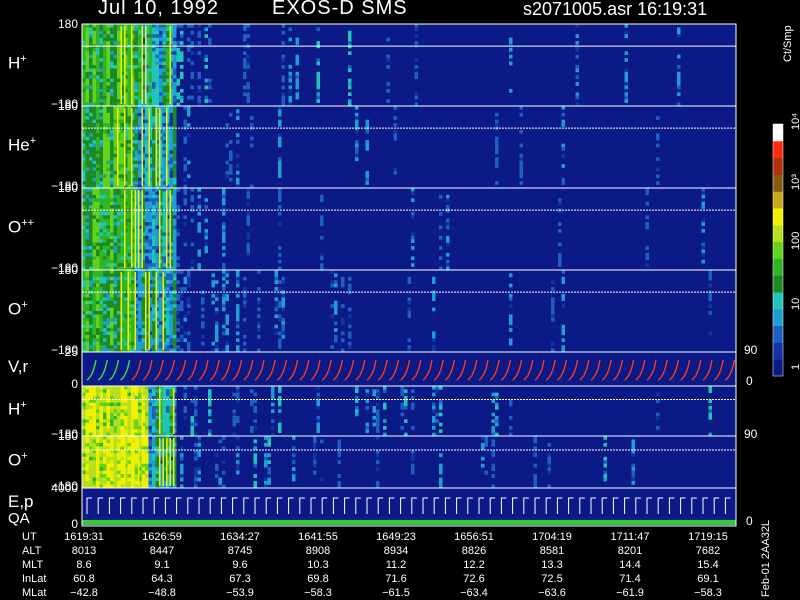  Describe the element at coordinates (751, 350) in the screenshot. I see `right-tick-top: 90` at that location.